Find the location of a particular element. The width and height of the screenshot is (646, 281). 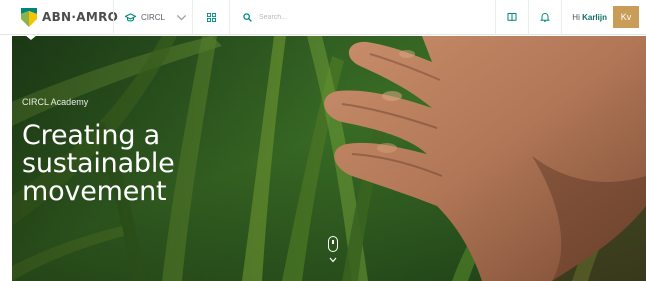

hero-headline: Creating a sustainable movement is located at coordinates (152, 164).